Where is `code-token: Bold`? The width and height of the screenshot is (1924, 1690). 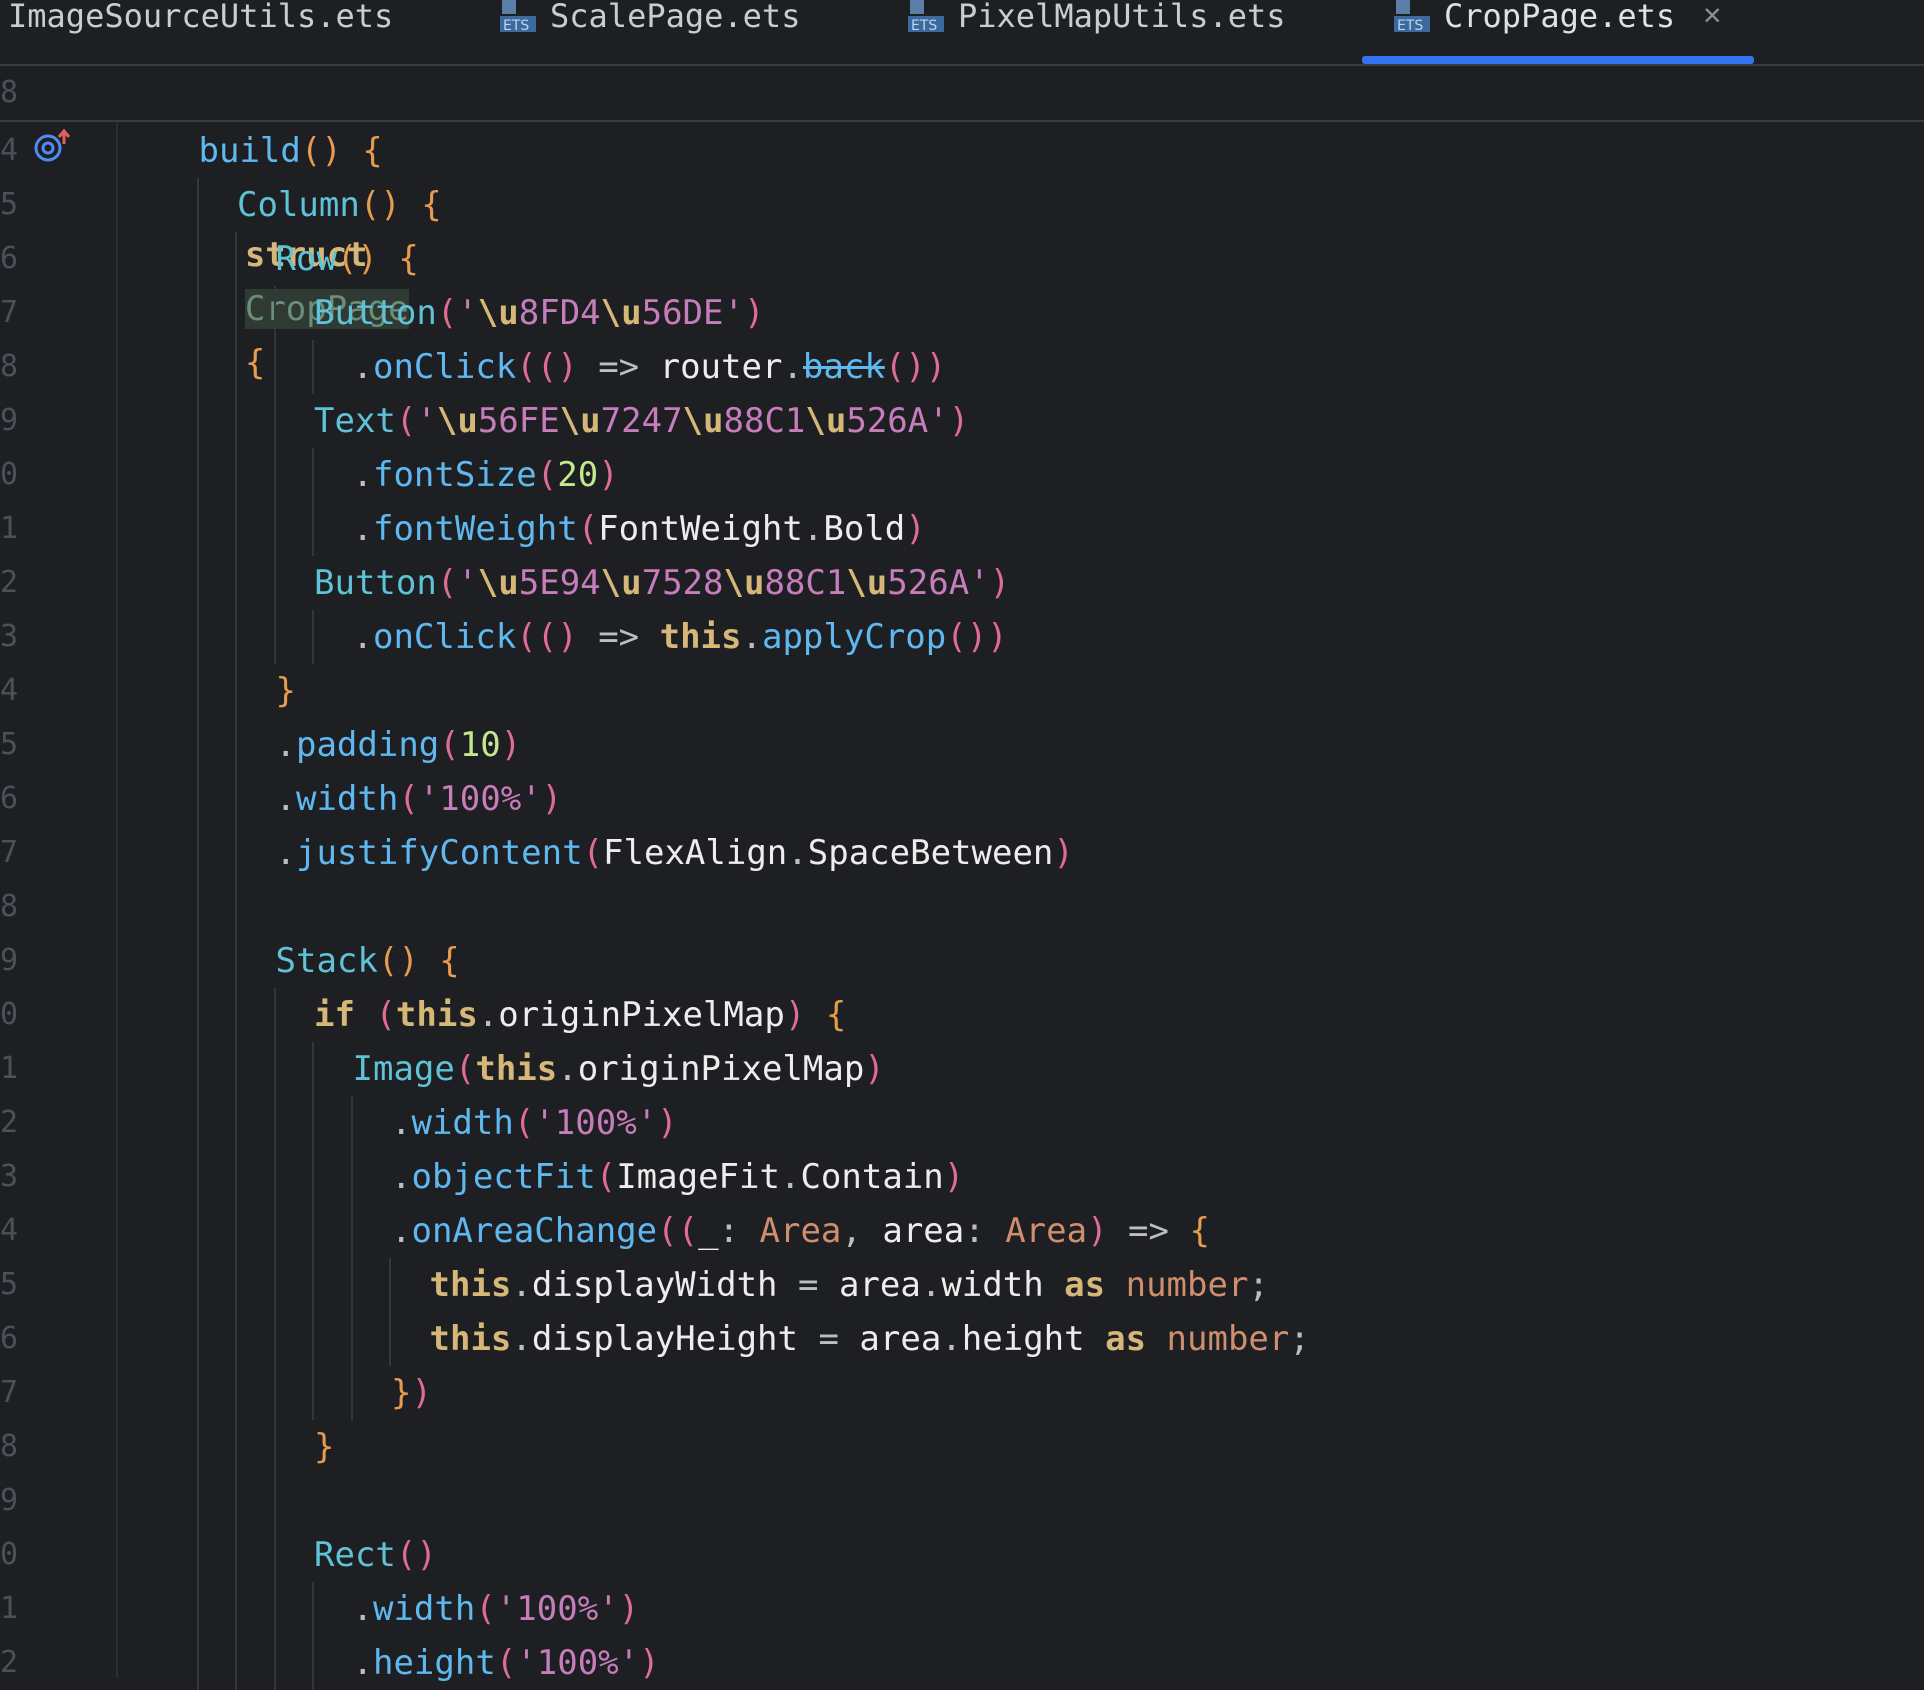
code-token: Bold is located at coordinates (864, 529).